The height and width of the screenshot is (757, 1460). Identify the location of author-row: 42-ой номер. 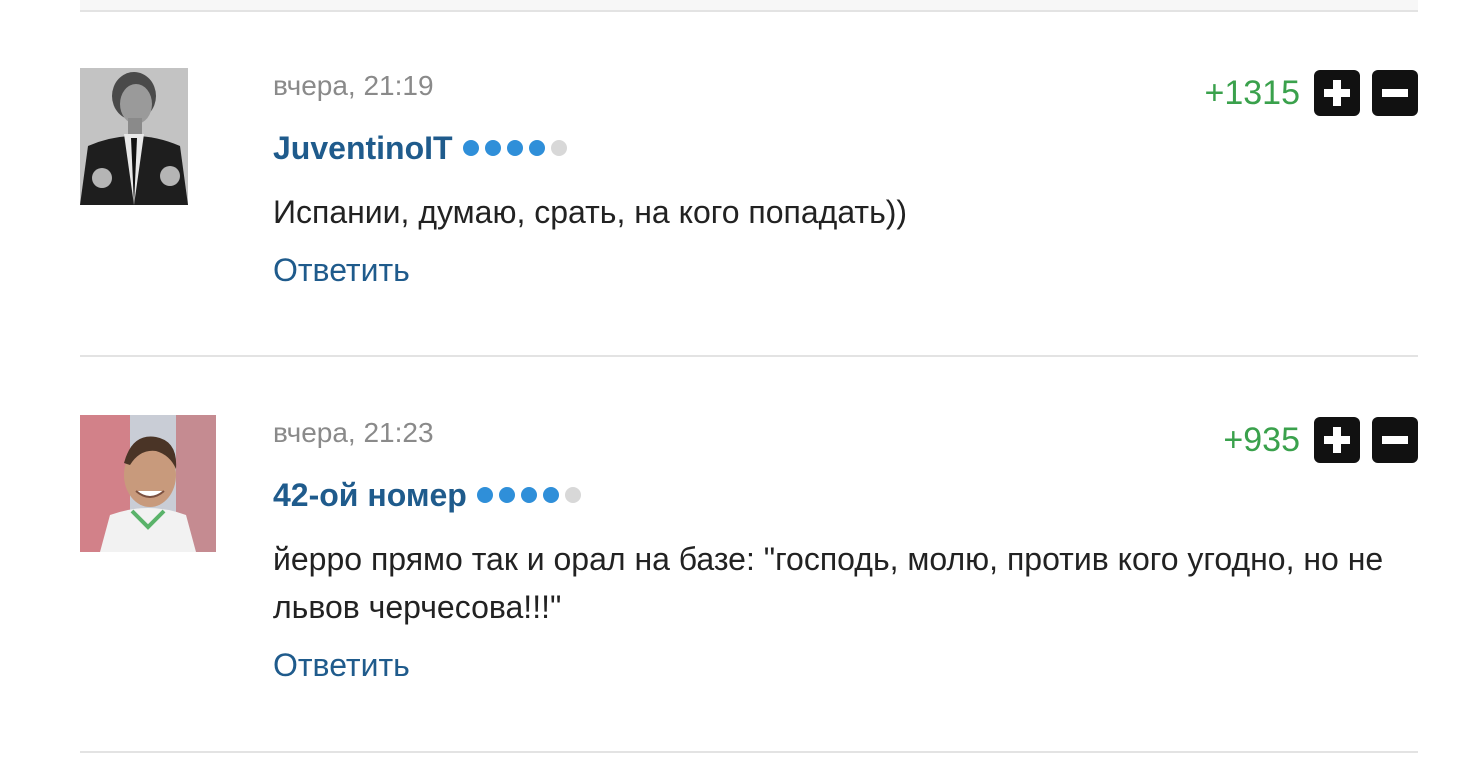
(845, 495).